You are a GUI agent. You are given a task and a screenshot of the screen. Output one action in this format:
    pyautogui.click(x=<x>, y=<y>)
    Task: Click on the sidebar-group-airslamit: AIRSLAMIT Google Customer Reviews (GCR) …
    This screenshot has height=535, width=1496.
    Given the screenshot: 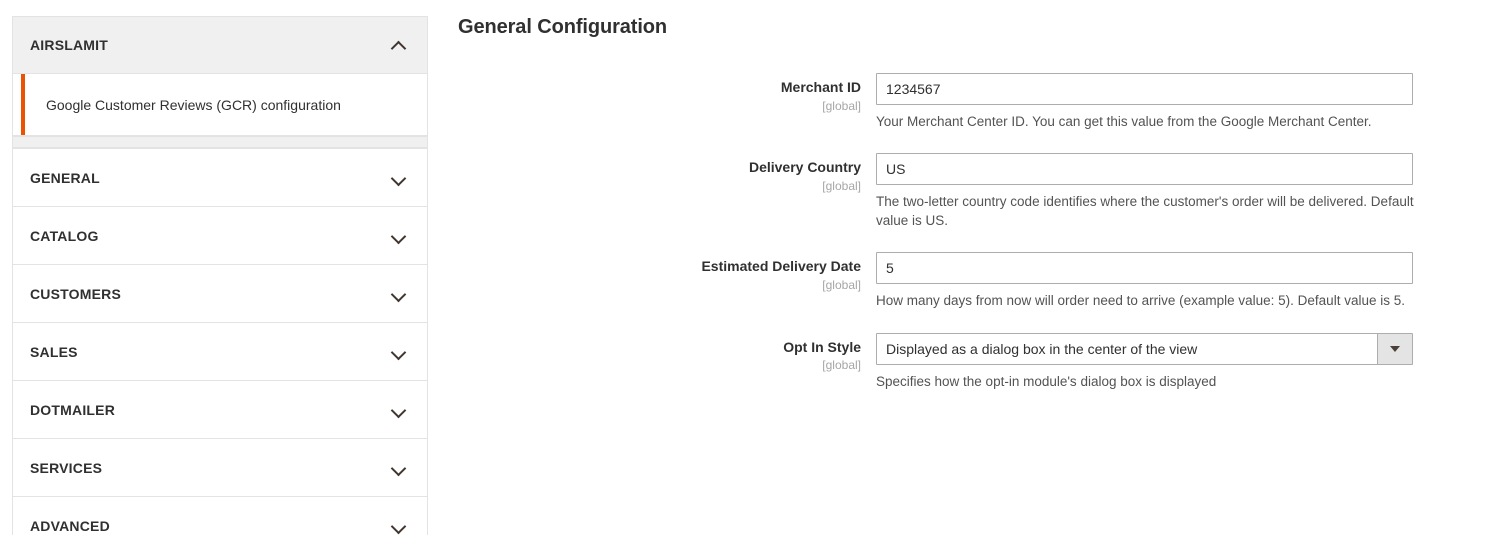 What is the action you would take?
    pyautogui.click(x=220, y=82)
    